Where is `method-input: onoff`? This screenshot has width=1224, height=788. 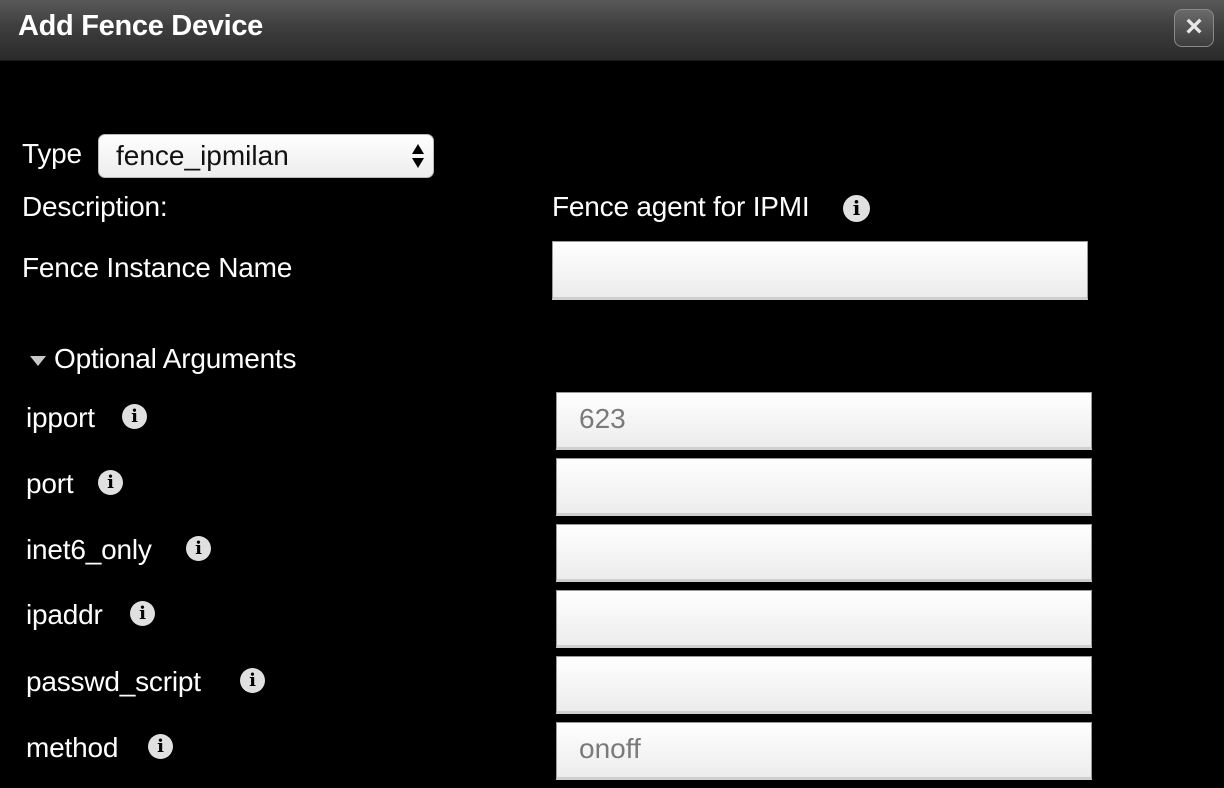 method-input: onoff is located at coordinates (824, 751).